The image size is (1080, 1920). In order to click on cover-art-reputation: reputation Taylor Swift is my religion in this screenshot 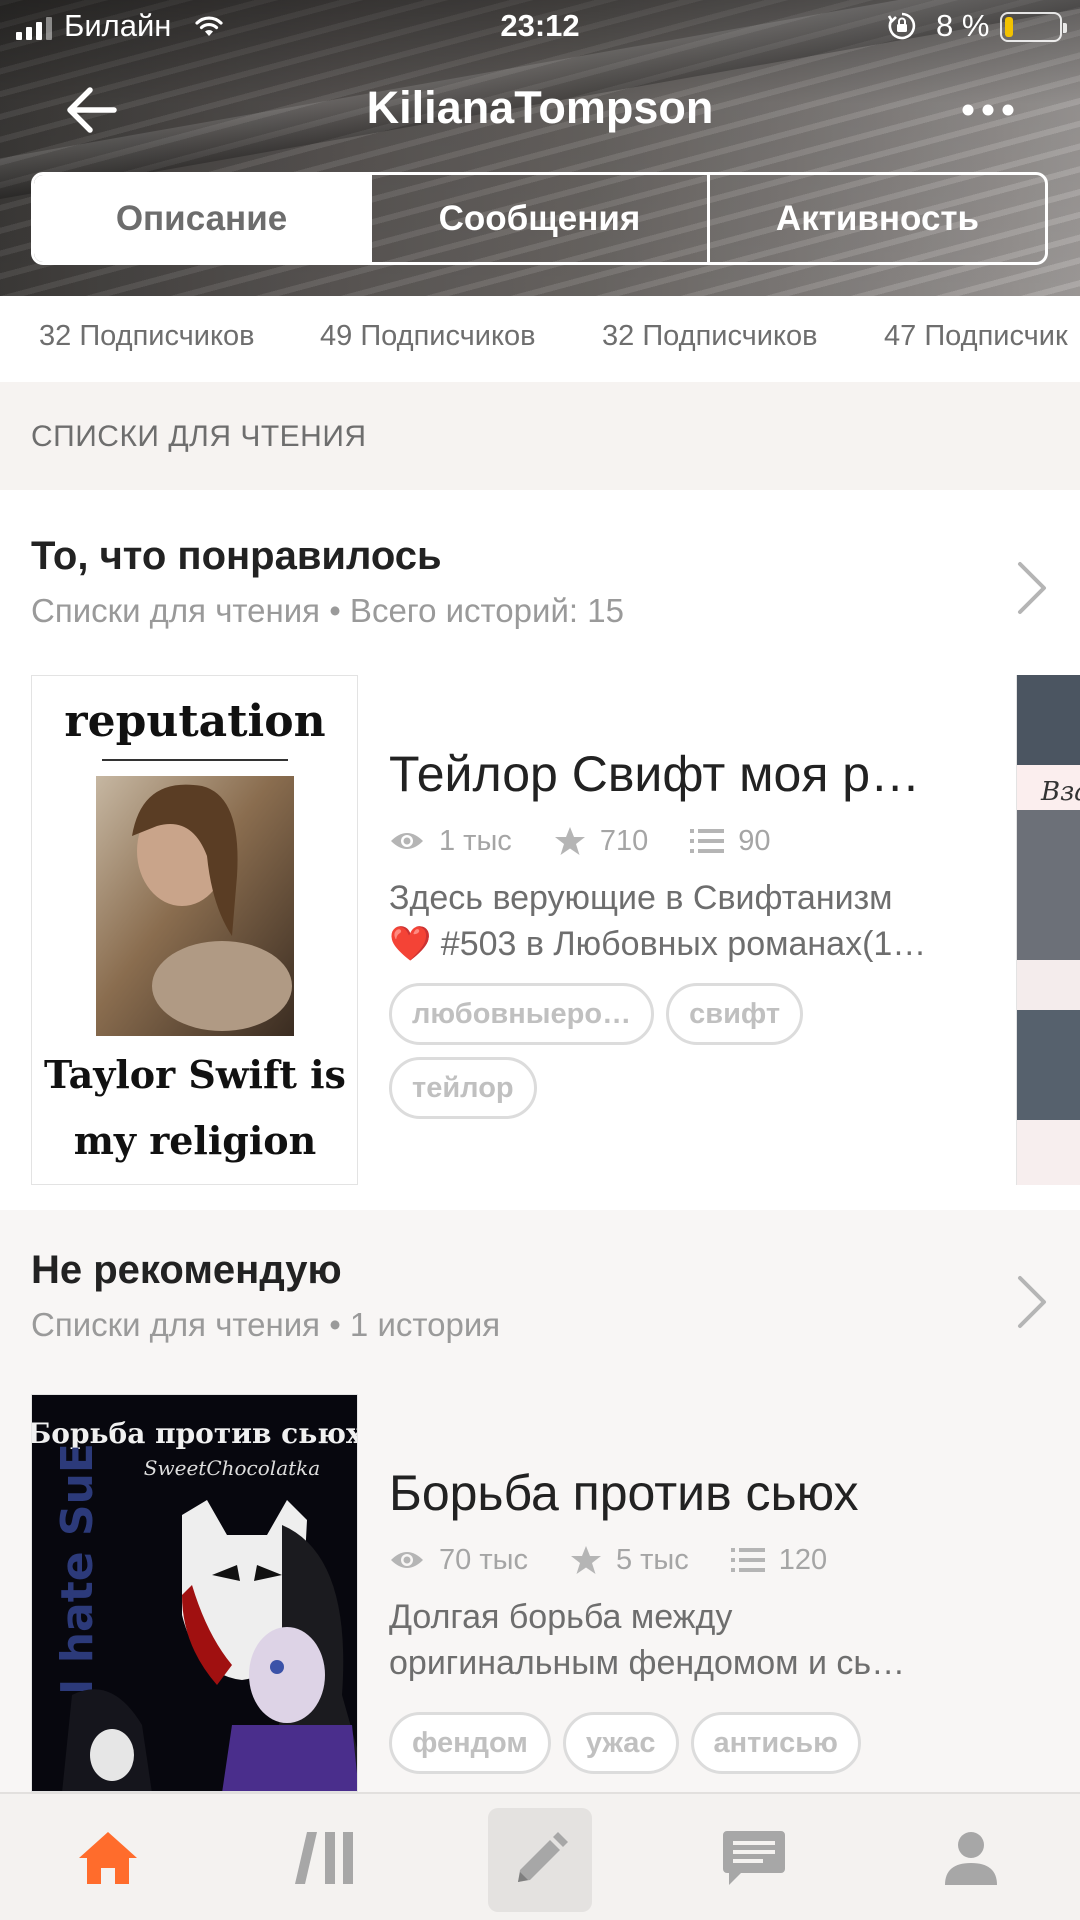, I will do `click(194, 930)`.